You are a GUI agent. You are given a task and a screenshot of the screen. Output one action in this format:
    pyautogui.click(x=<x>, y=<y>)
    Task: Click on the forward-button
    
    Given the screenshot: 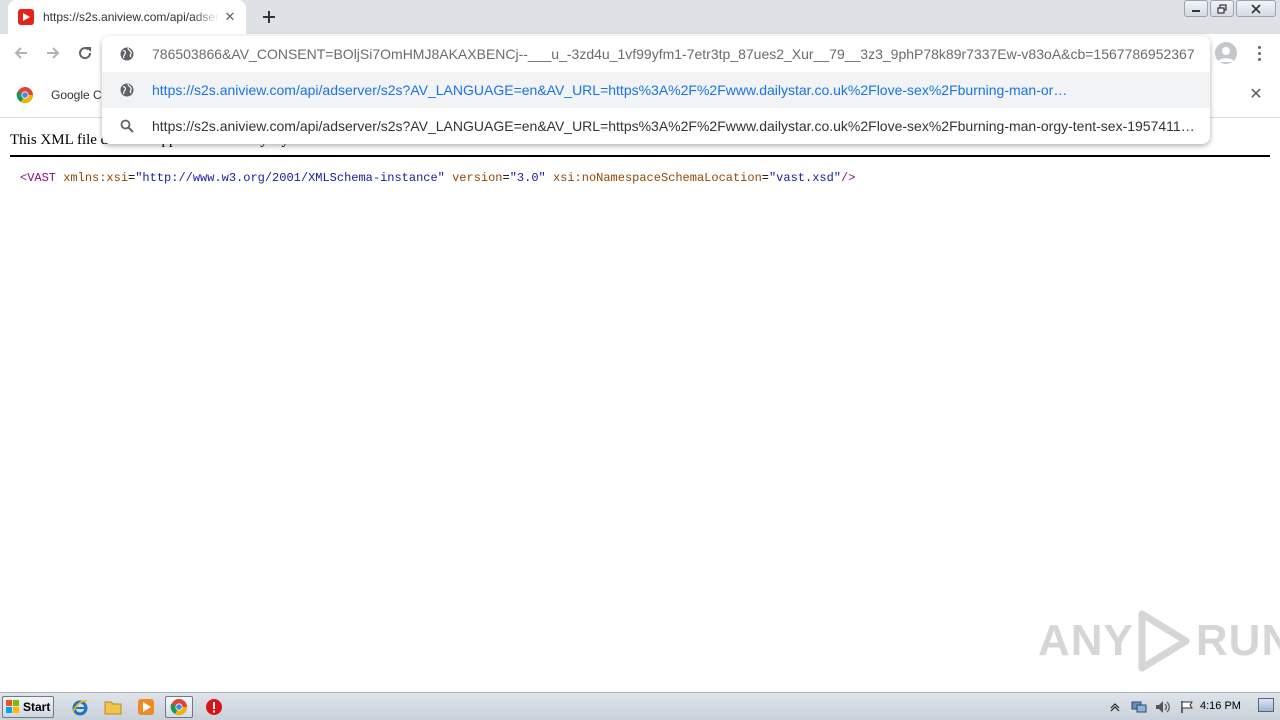 What is the action you would take?
    pyautogui.click(x=53, y=53)
    